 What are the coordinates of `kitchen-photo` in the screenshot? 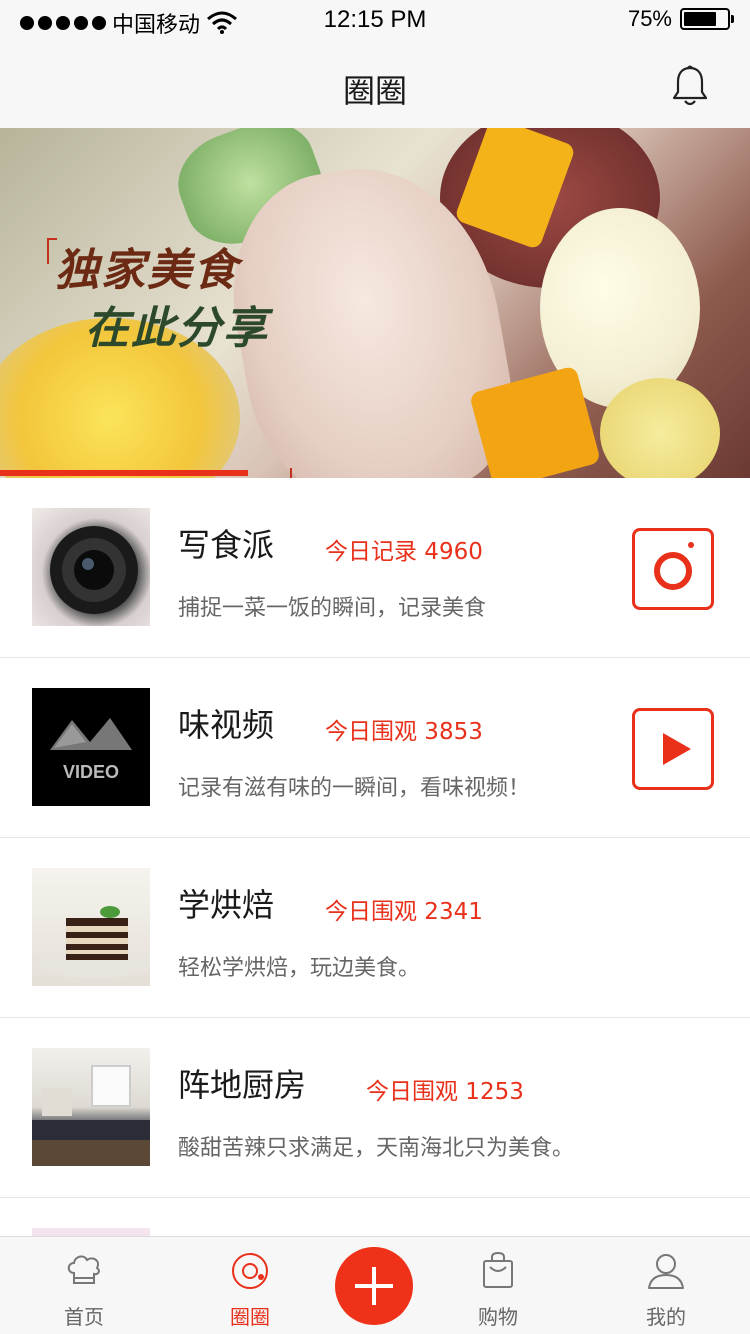 It's located at (91, 1107).